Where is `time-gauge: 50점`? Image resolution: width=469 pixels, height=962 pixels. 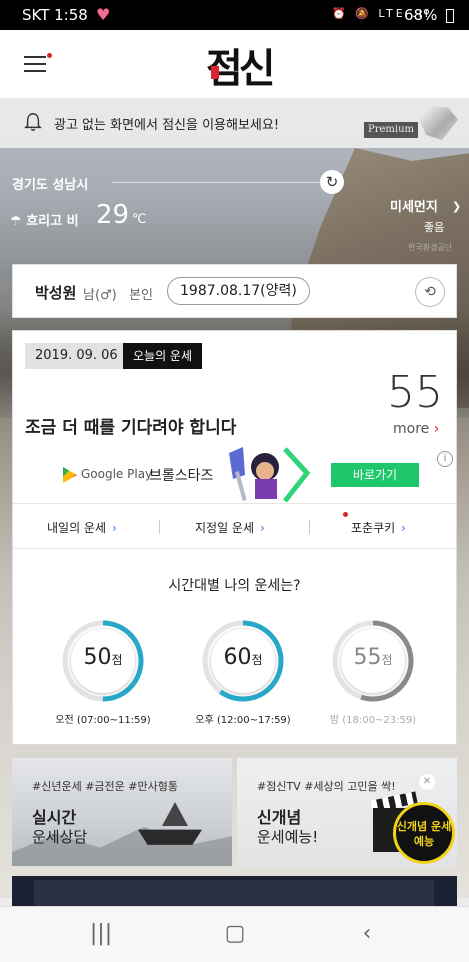
time-gauge: 50점 is located at coordinates (103, 661).